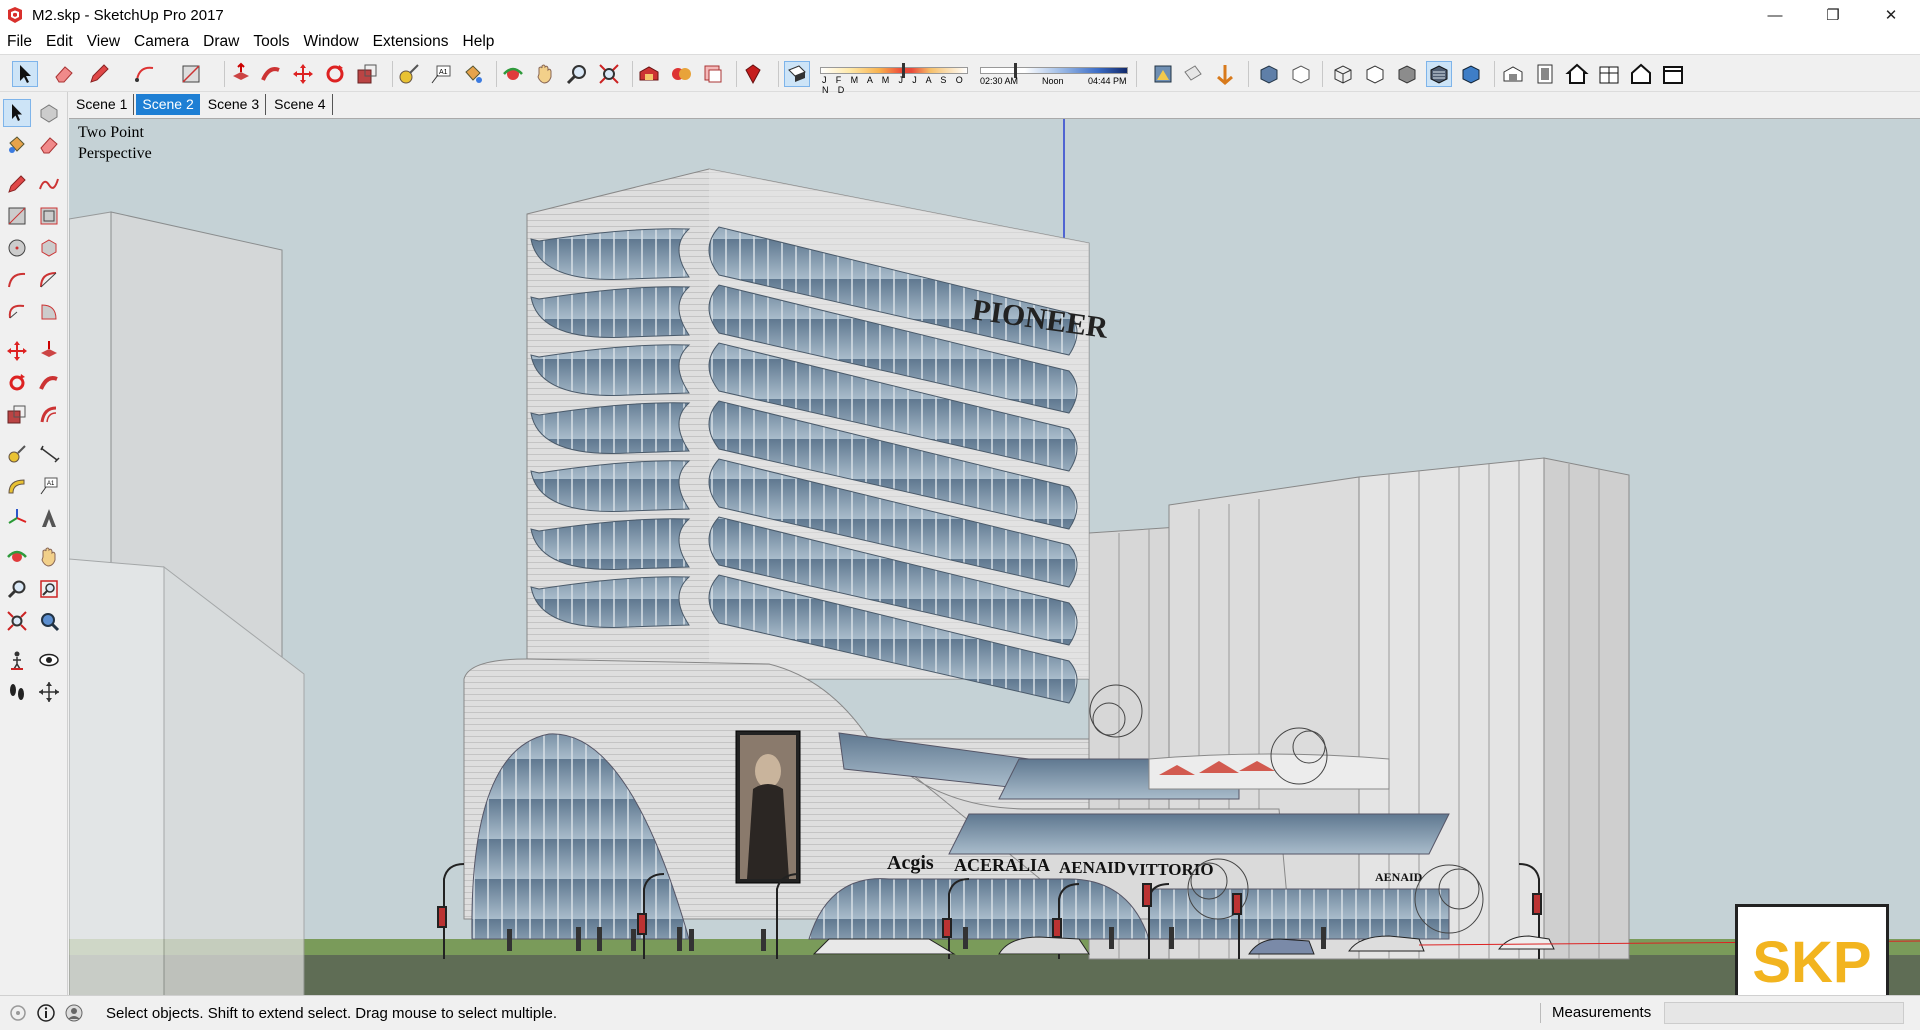 Image resolution: width=1920 pixels, height=1030 pixels. What do you see at coordinates (1775, 15) in the screenshot?
I see `minimize-button: —` at bounding box center [1775, 15].